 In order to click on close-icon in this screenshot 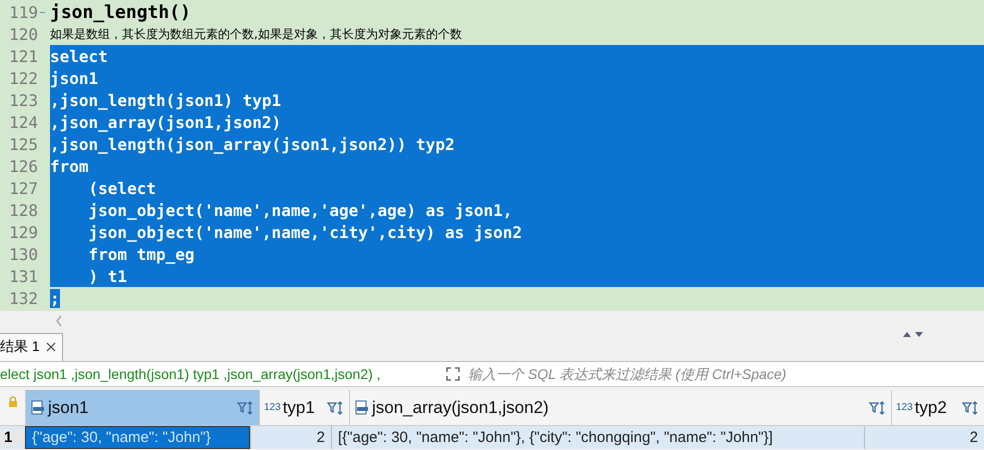, I will do `click(51, 347)`.